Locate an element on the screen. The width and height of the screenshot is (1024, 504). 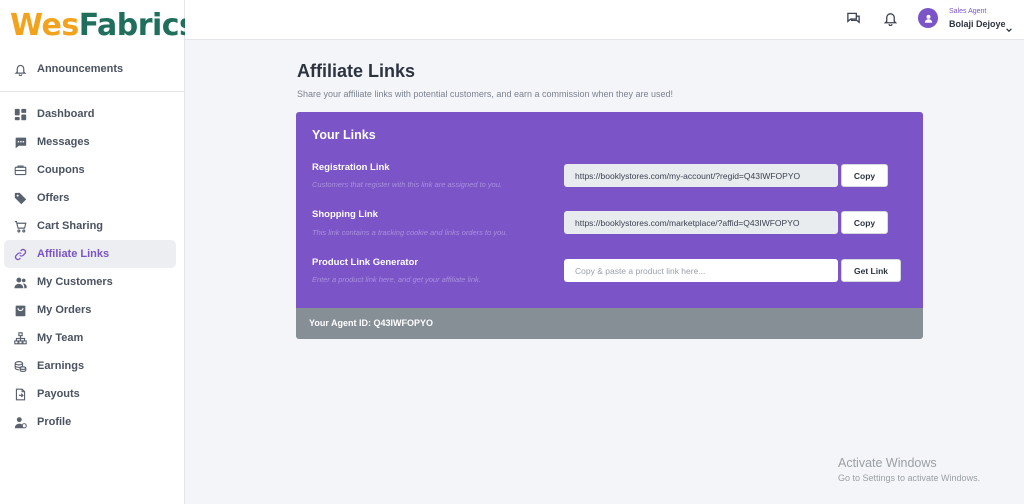
link-icon is located at coordinates (20, 254).